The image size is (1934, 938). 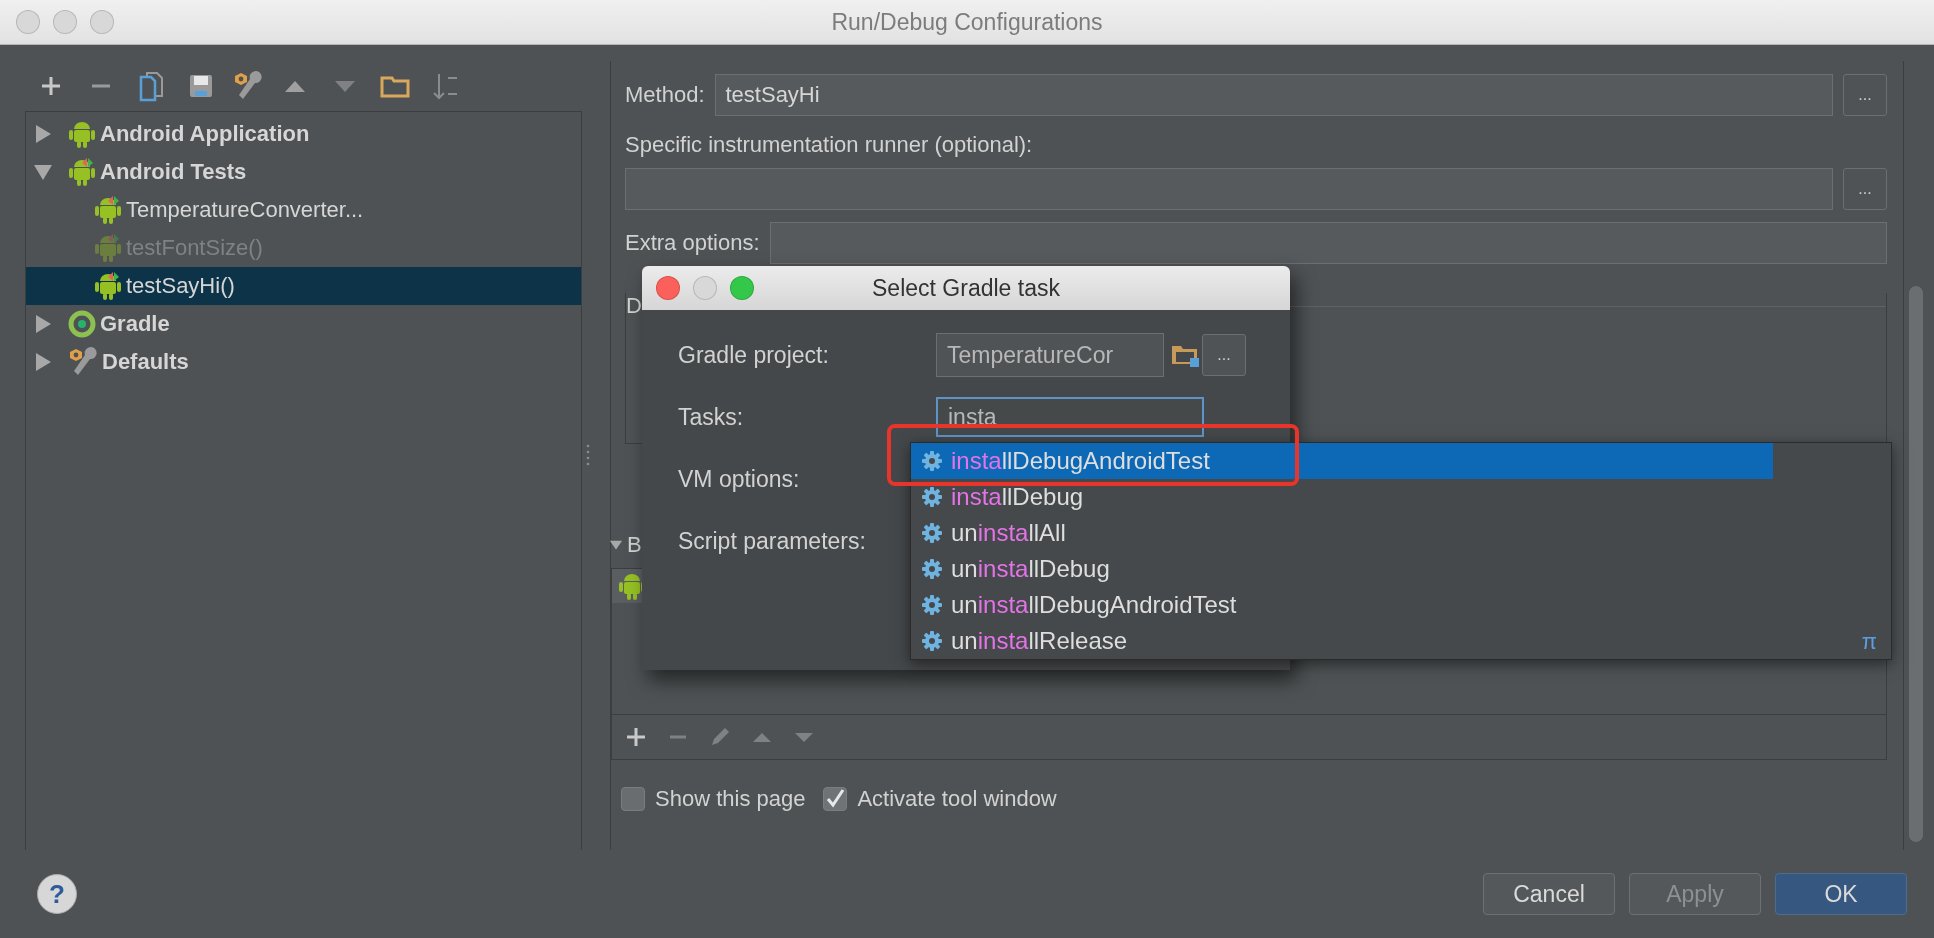 I want to click on tree-item: Defaults, so click(x=303, y=362).